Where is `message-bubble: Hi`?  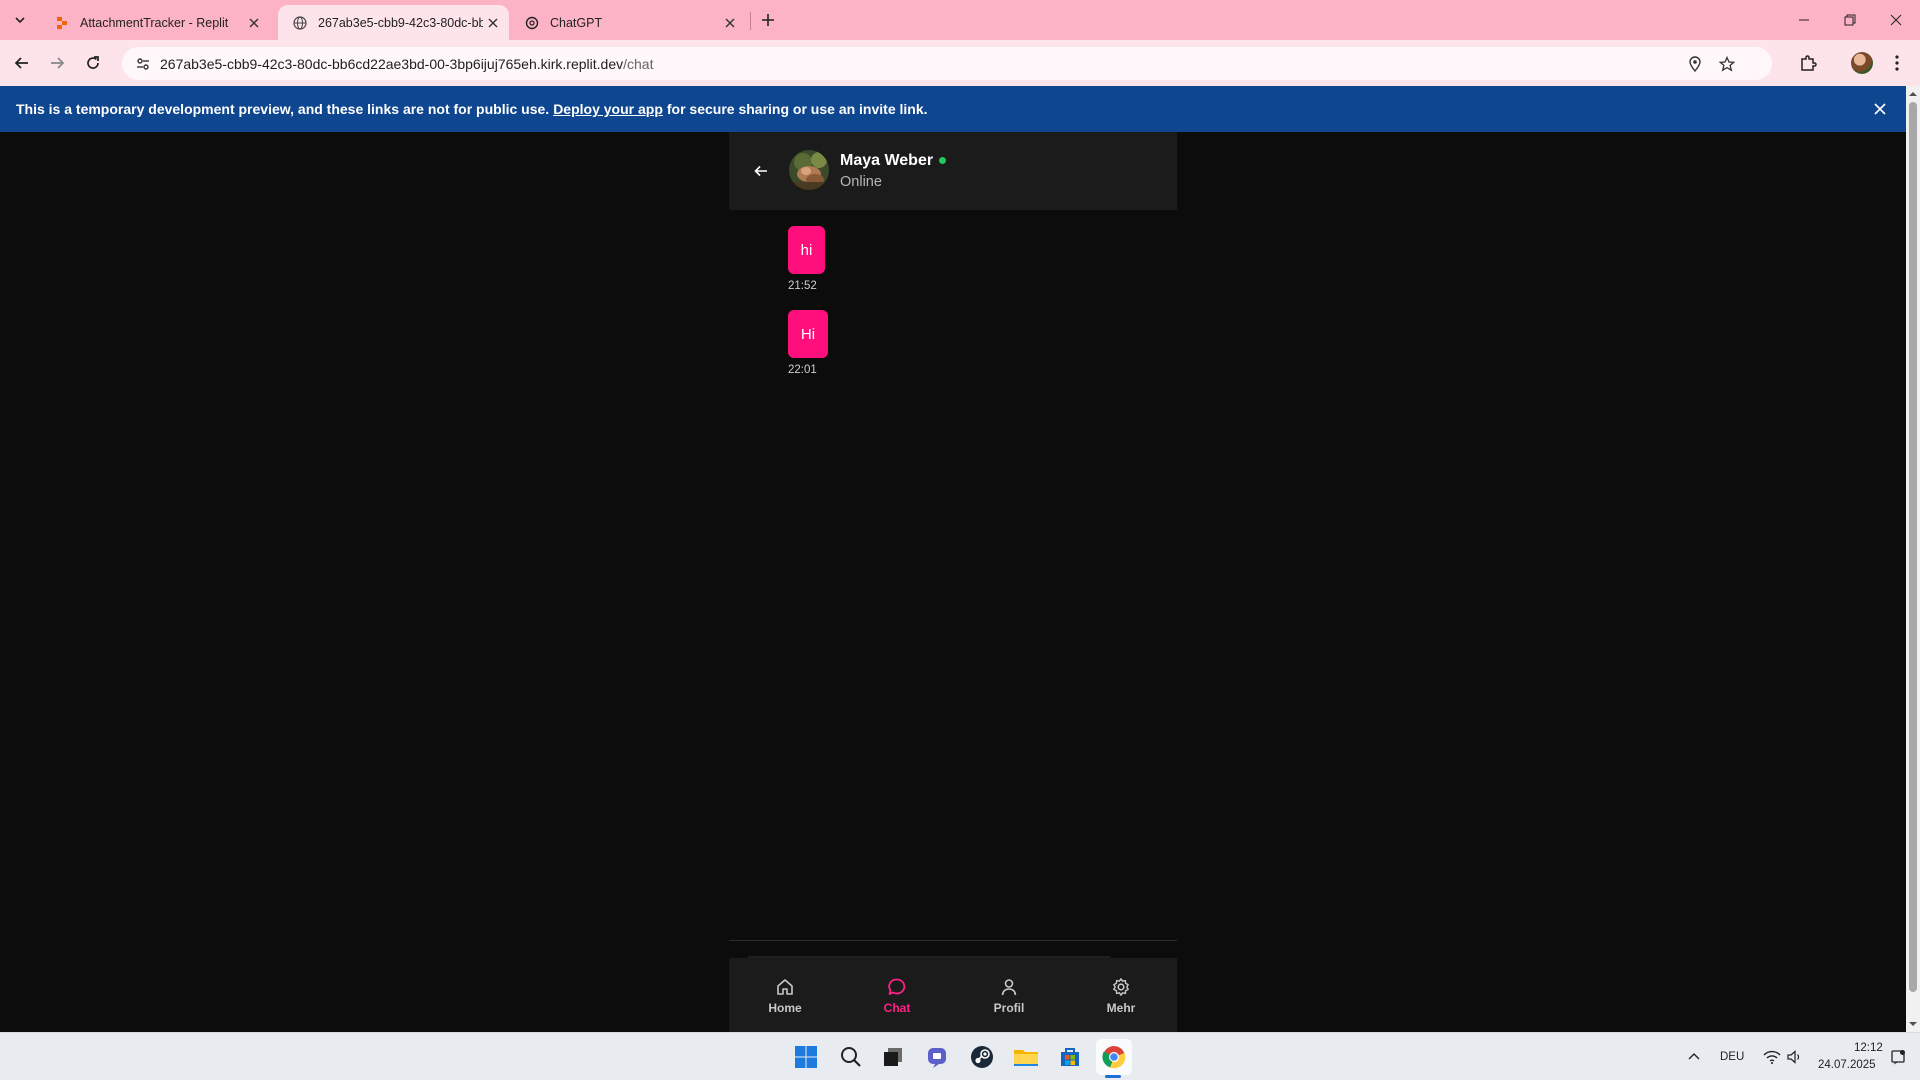
message-bubble: Hi is located at coordinates (808, 334).